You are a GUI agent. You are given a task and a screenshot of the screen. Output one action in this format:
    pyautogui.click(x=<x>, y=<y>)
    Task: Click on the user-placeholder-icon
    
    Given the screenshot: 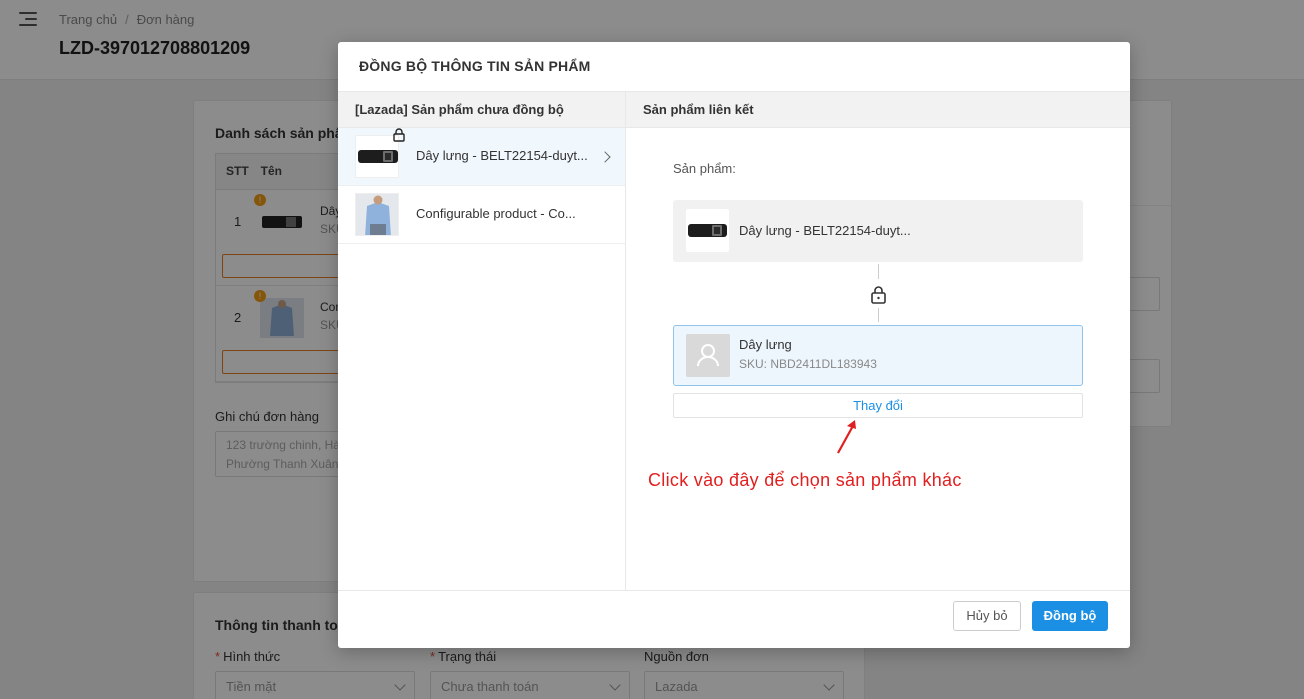 What is the action you would take?
    pyautogui.click(x=708, y=355)
    